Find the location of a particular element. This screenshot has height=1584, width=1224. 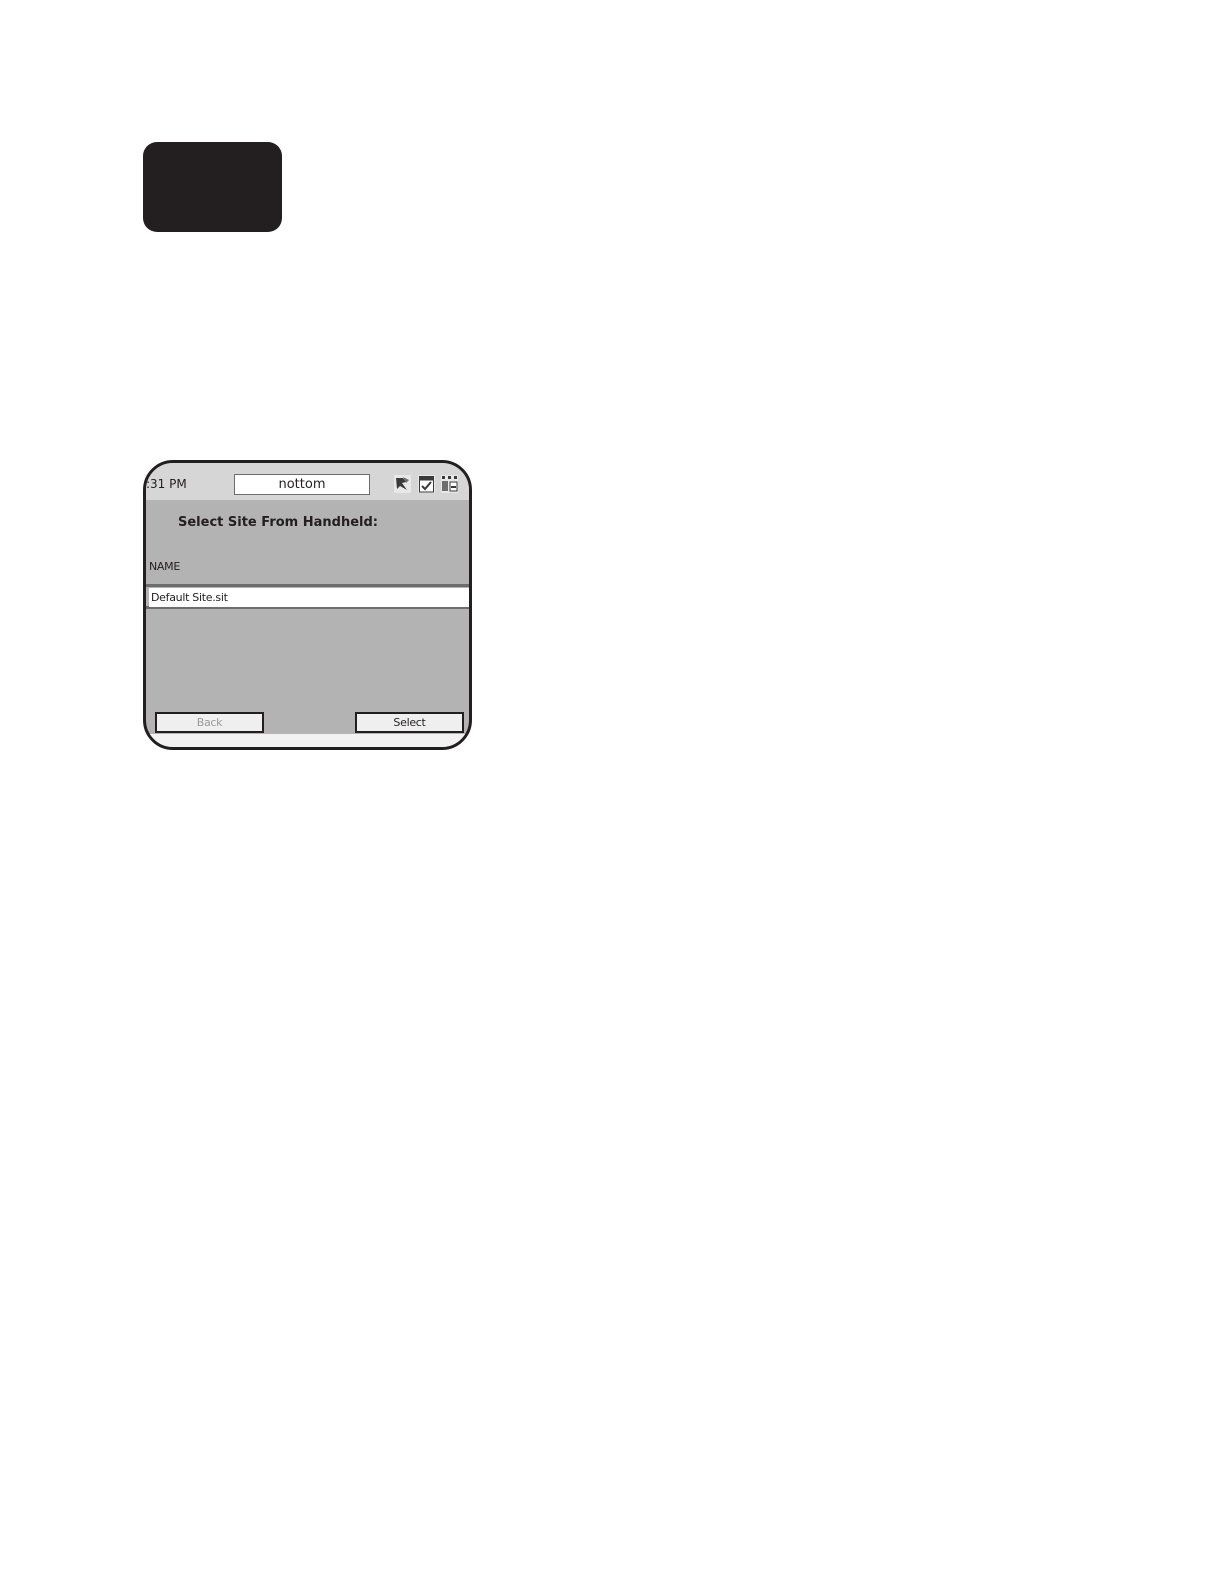

screen-title: Select Site From Handheld: is located at coordinates (278, 522).